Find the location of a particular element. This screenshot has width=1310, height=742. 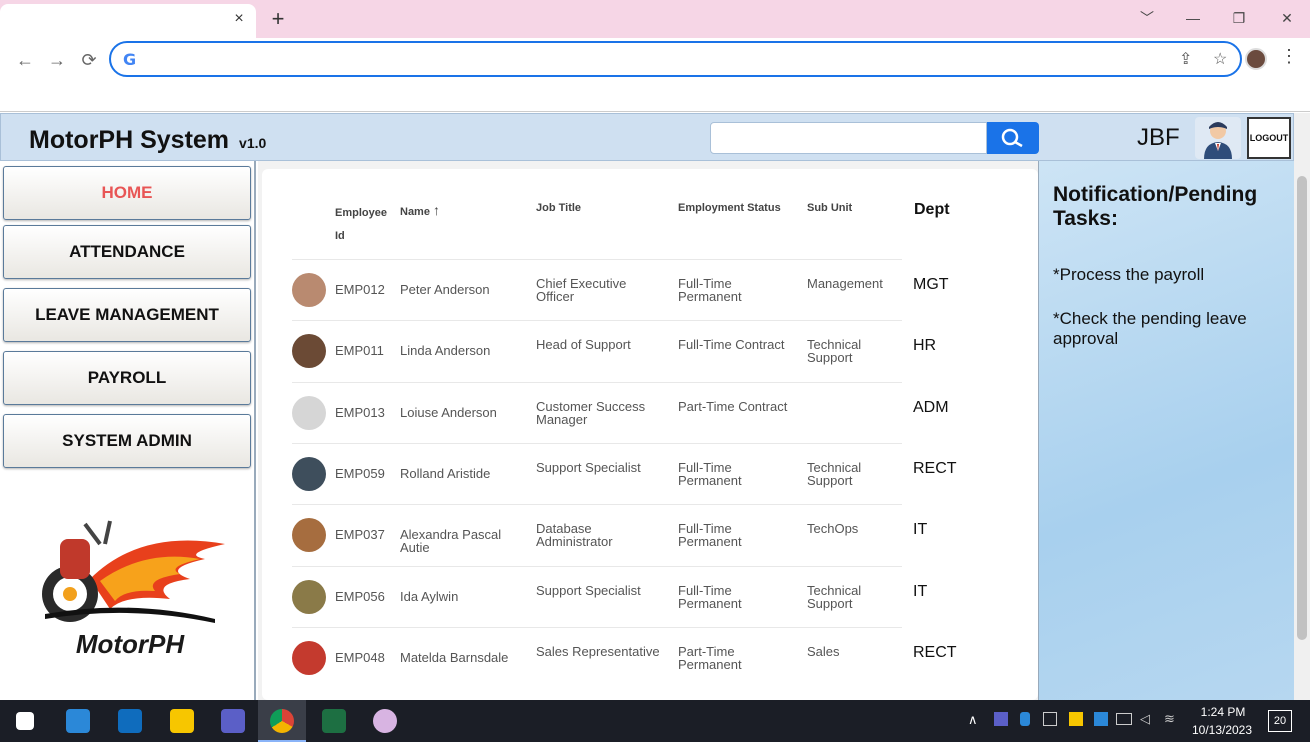

excel-icon is located at coordinates (334, 721).